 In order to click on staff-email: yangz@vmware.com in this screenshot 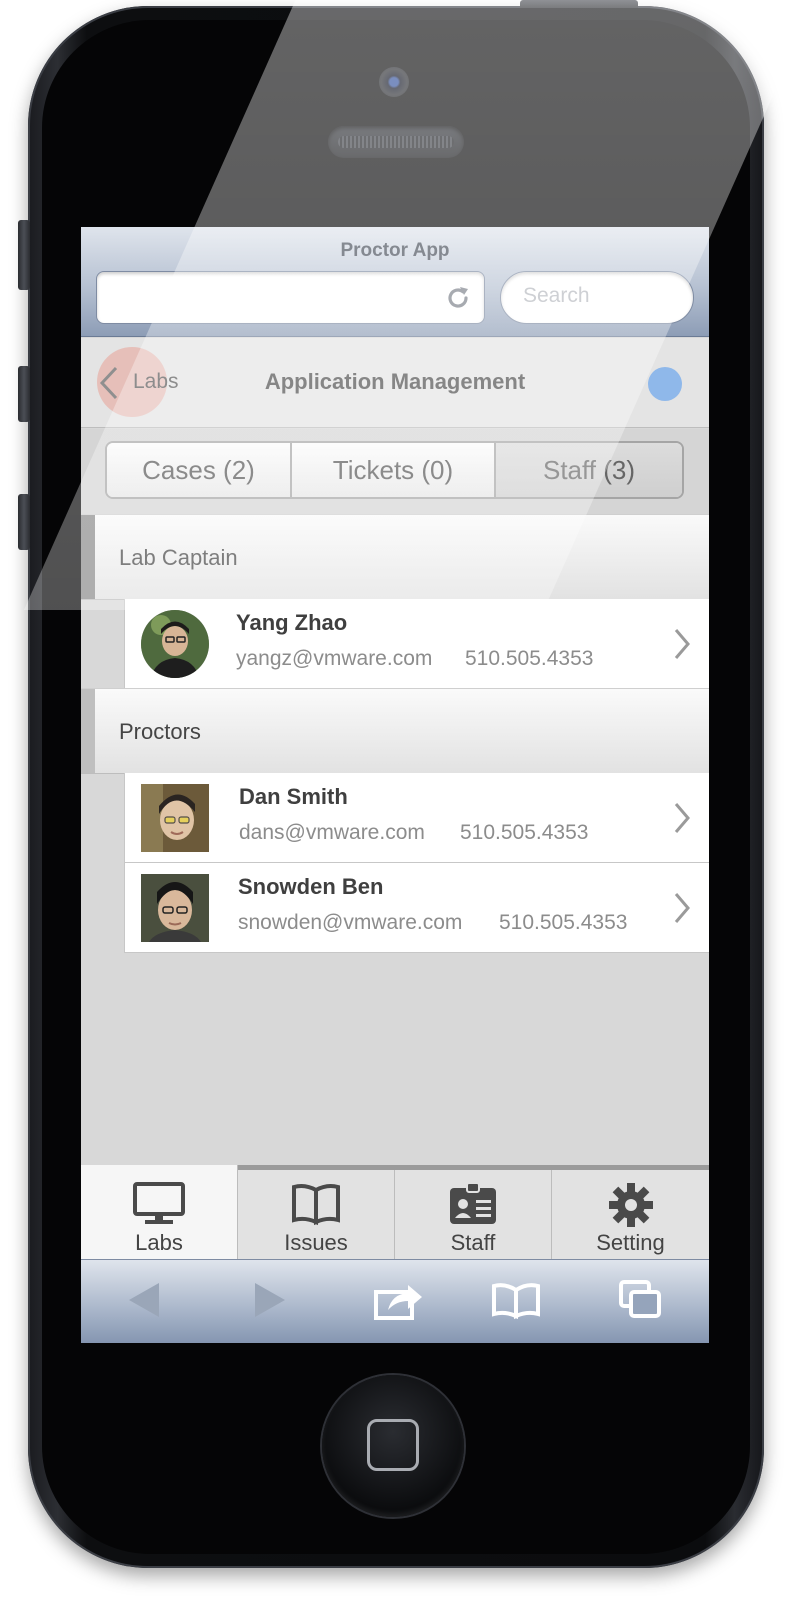, I will do `click(334, 658)`.